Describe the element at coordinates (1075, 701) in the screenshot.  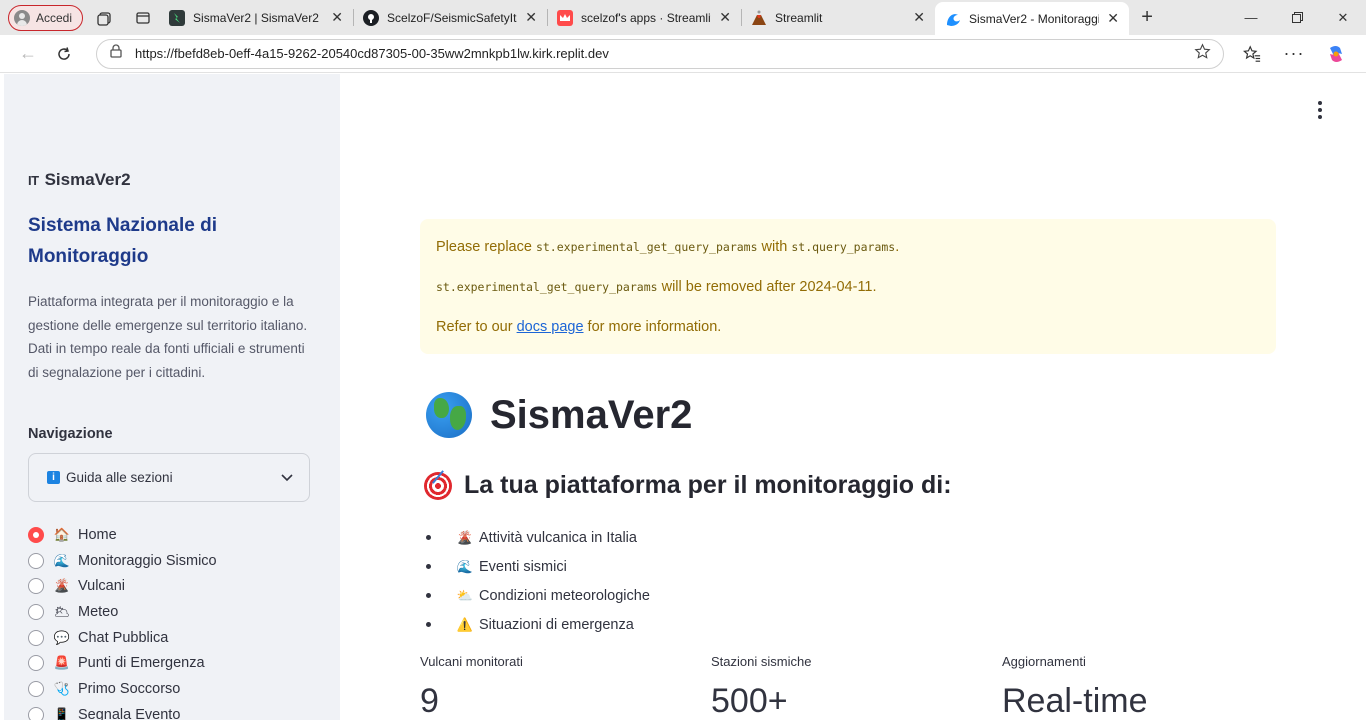
I see `metric-value: Real-time` at that location.